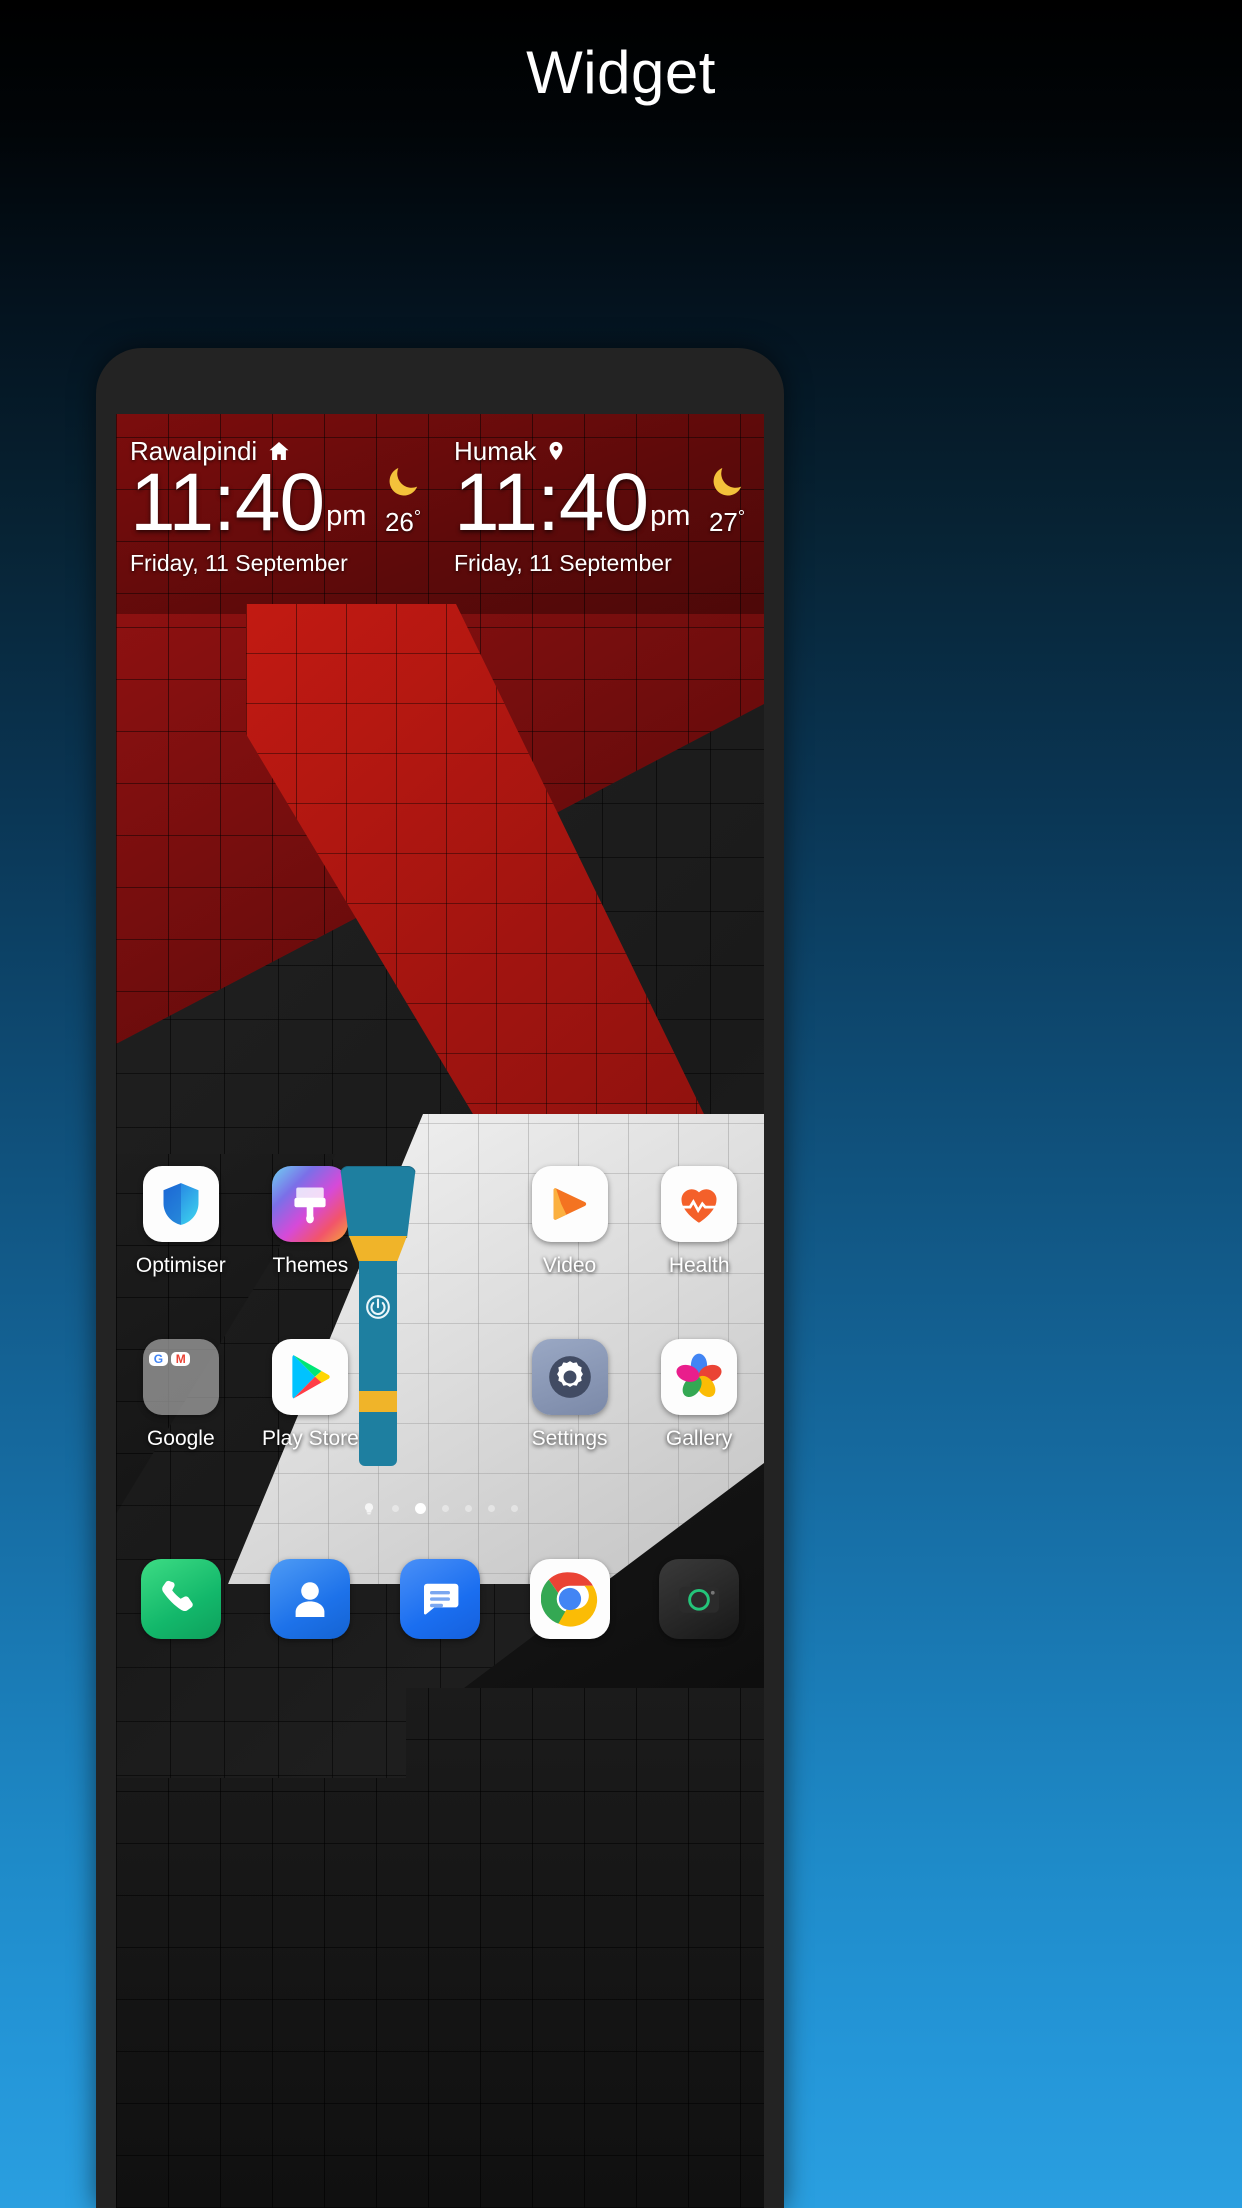  What do you see at coordinates (227, 502) in the screenshot?
I see `clock-left-time: 11:40` at bounding box center [227, 502].